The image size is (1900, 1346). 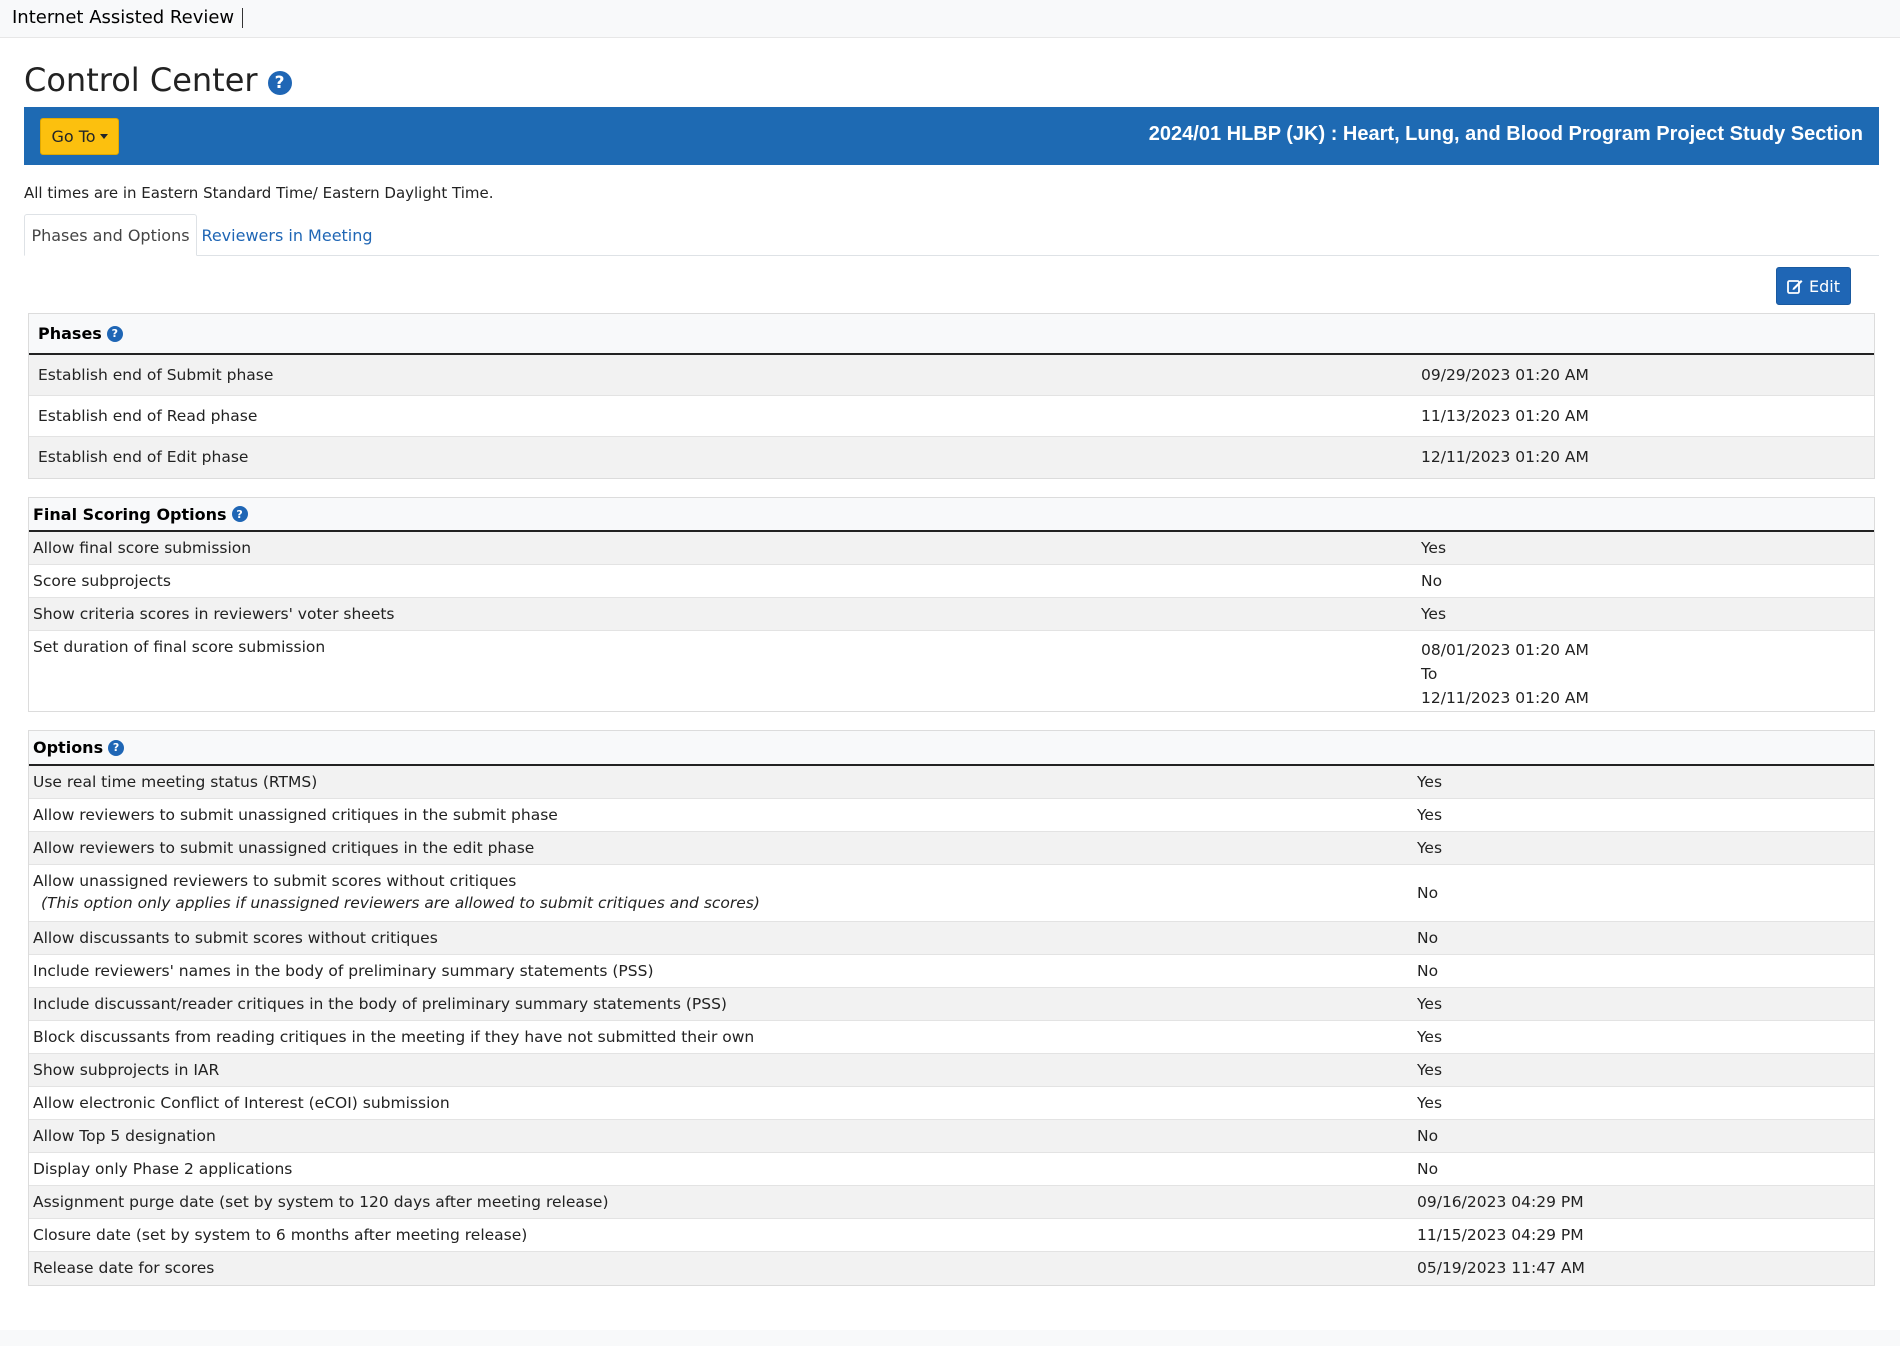 I want to click on final-scoring-header-label: Final Scoring Options, so click(x=130, y=514).